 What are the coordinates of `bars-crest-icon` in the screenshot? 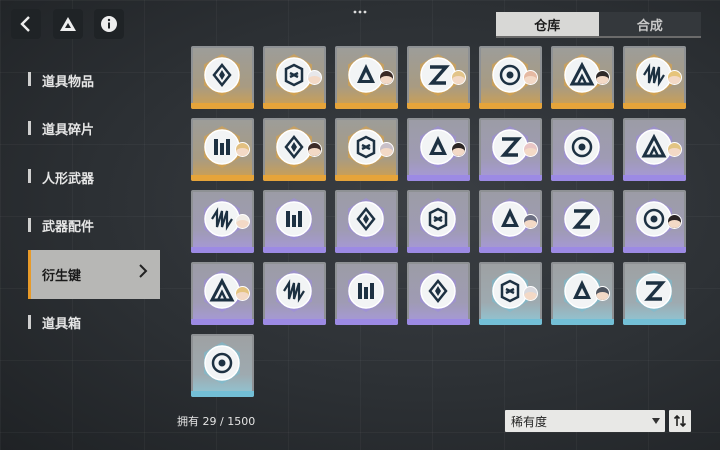 It's located at (294, 219).